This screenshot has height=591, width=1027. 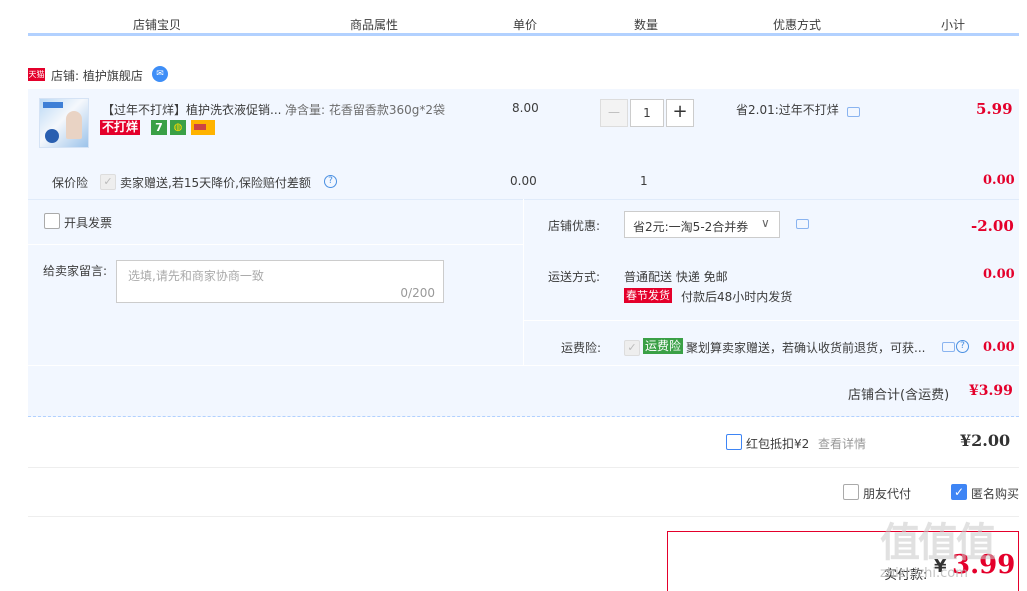 What do you see at coordinates (160, 74) in the screenshot?
I see `chat-icon: ✉` at bounding box center [160, 74].